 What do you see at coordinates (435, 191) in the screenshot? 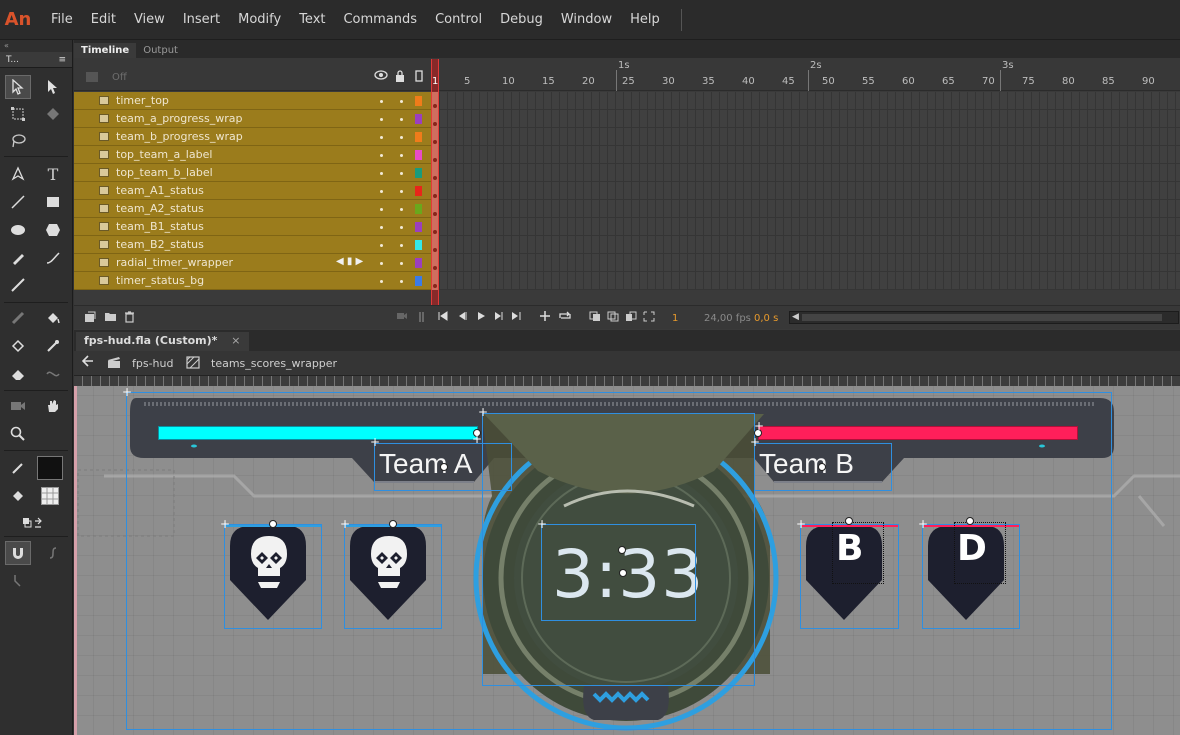
I see `playhead` at bounding box center [435, 191].